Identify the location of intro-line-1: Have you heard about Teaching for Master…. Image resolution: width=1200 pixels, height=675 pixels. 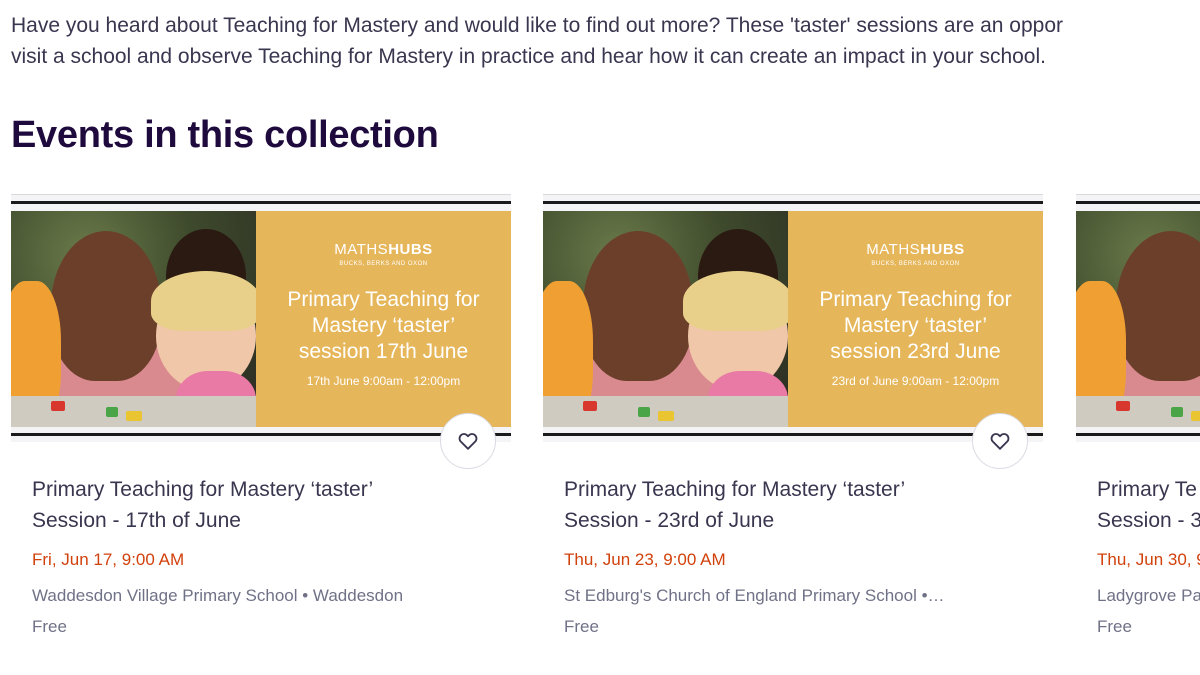
(537, 25).